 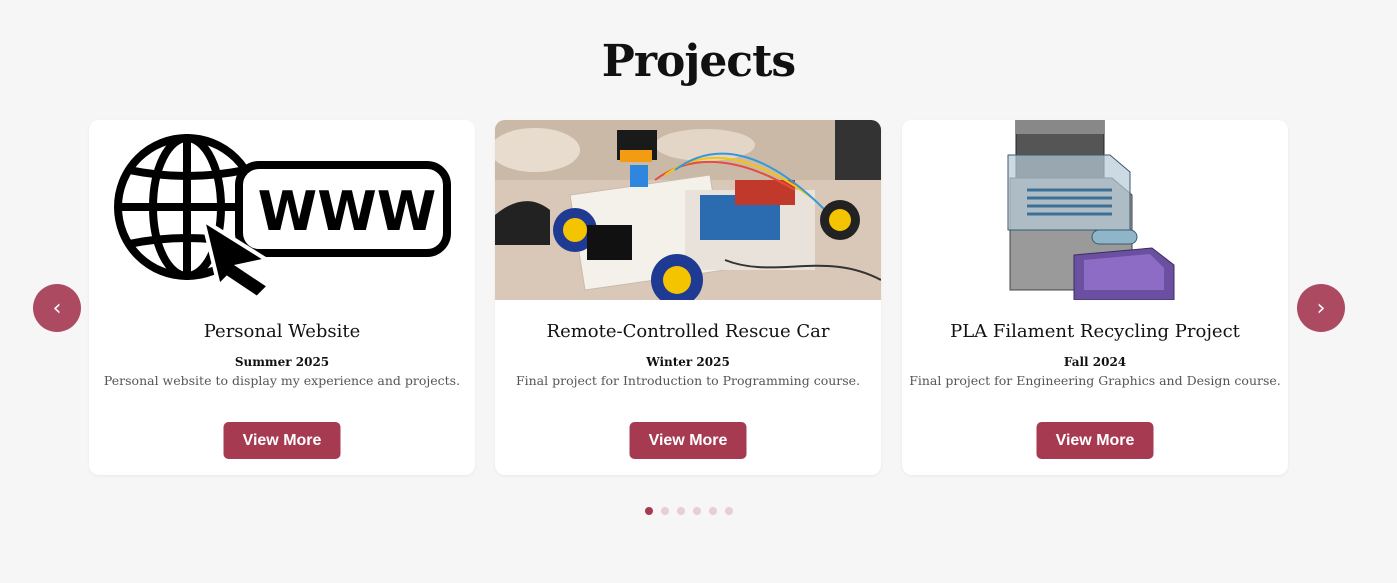 What do you see at coordinates (347, 211) in the screenshot?
I see `www-logo-text: WWW` at bounding box center [347, 211].